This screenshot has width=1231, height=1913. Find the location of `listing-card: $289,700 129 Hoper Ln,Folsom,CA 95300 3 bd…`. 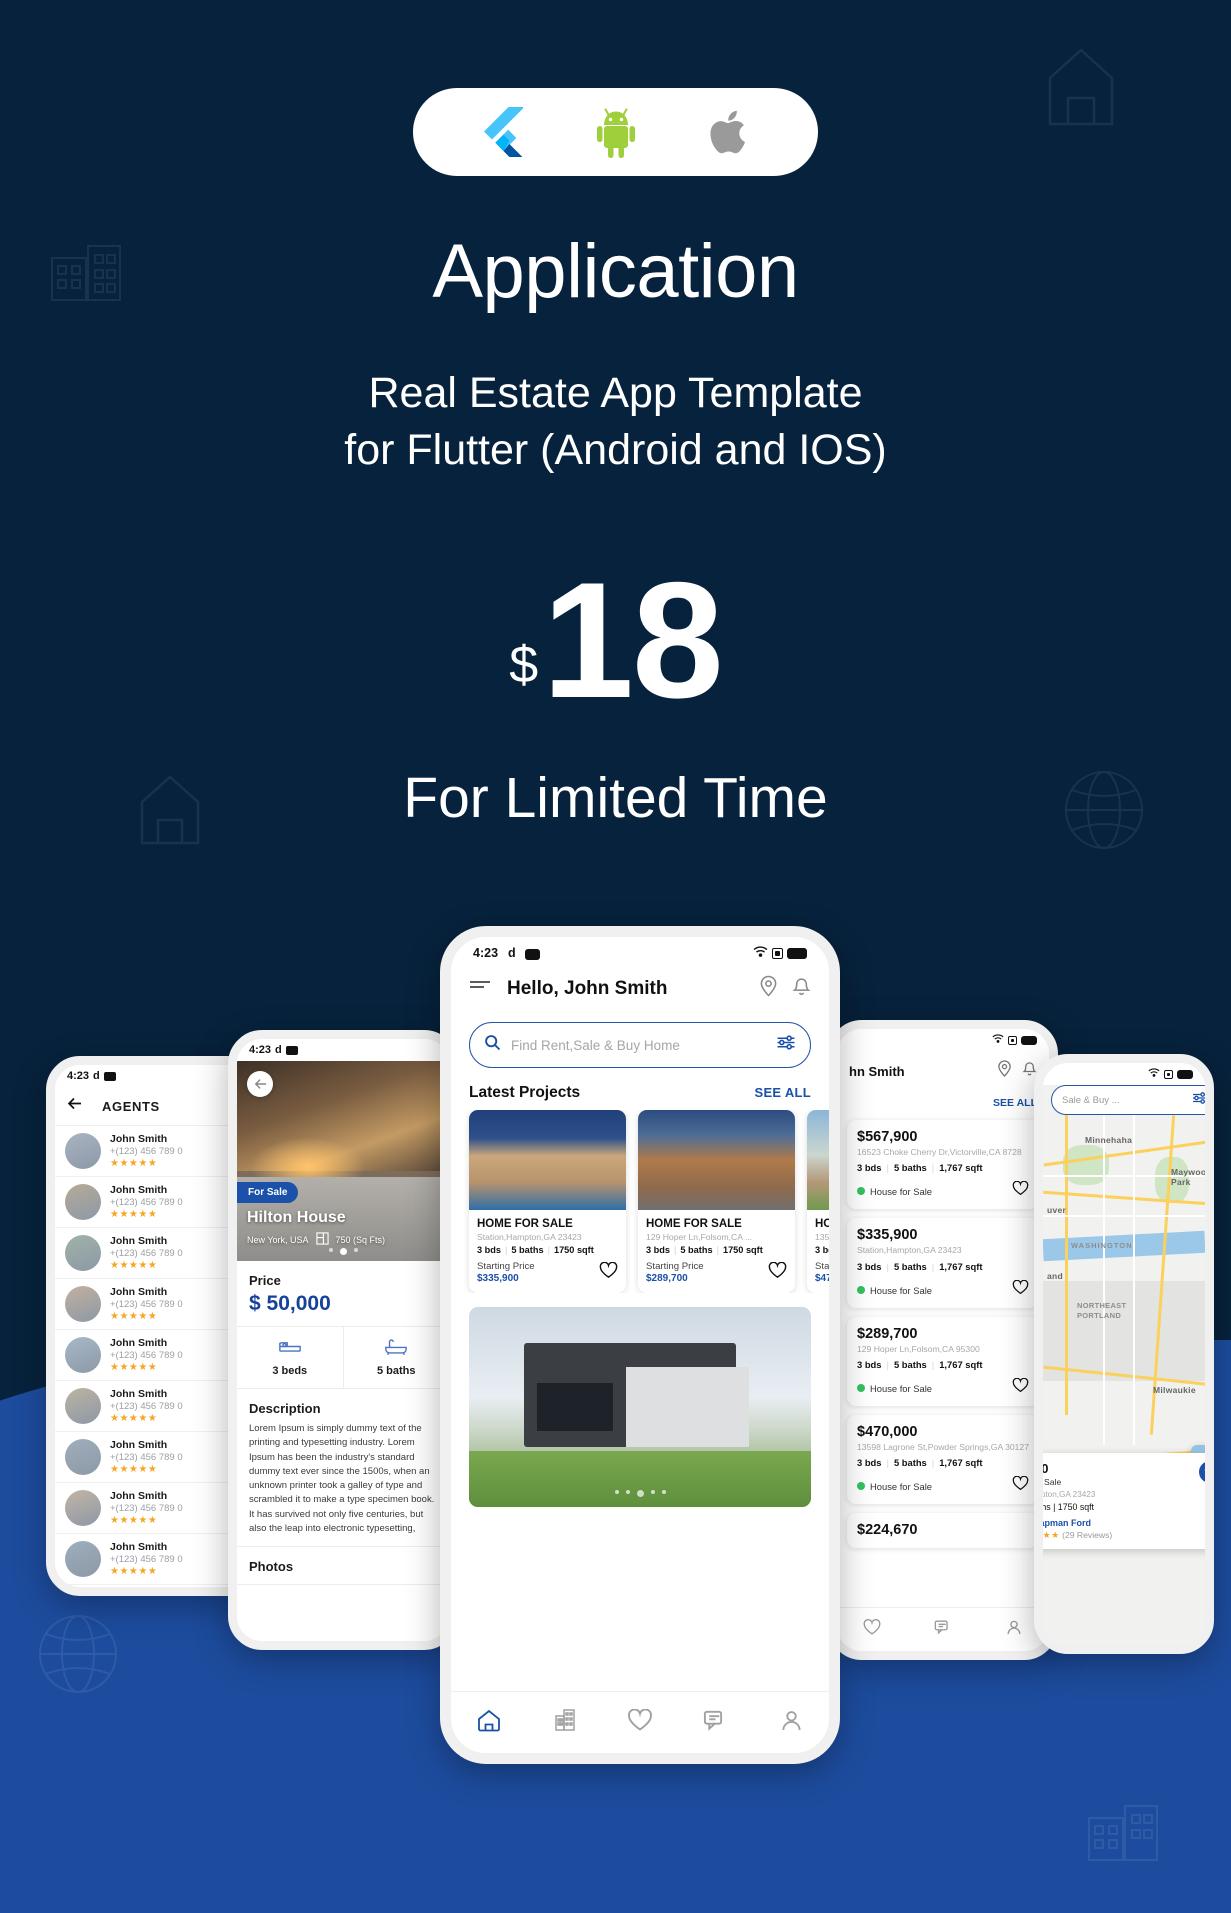

listing-card: $289,700 129 Hoper Ln,Folsom,CA 95300 3 bd… is located at coordinates (943, 1361).